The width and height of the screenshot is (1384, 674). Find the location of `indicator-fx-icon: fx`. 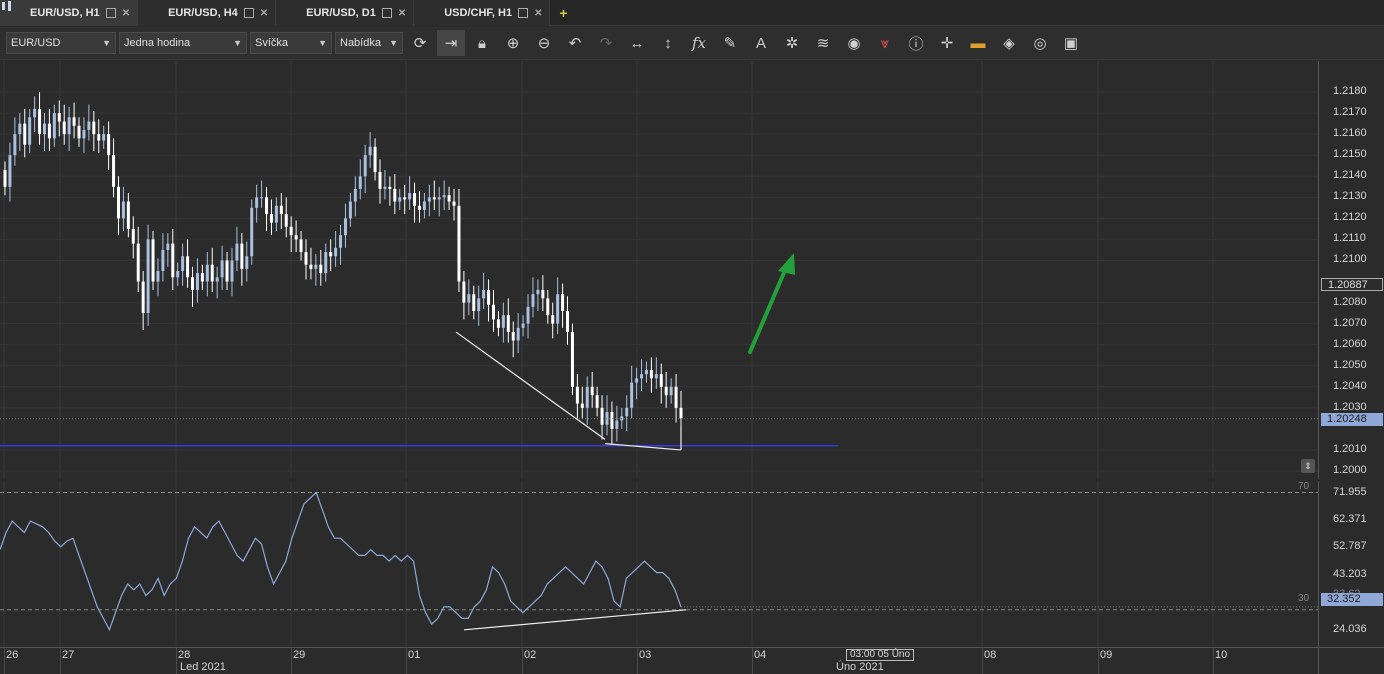

indicator-fx-icon: fx is located at coordinates (699, 43).